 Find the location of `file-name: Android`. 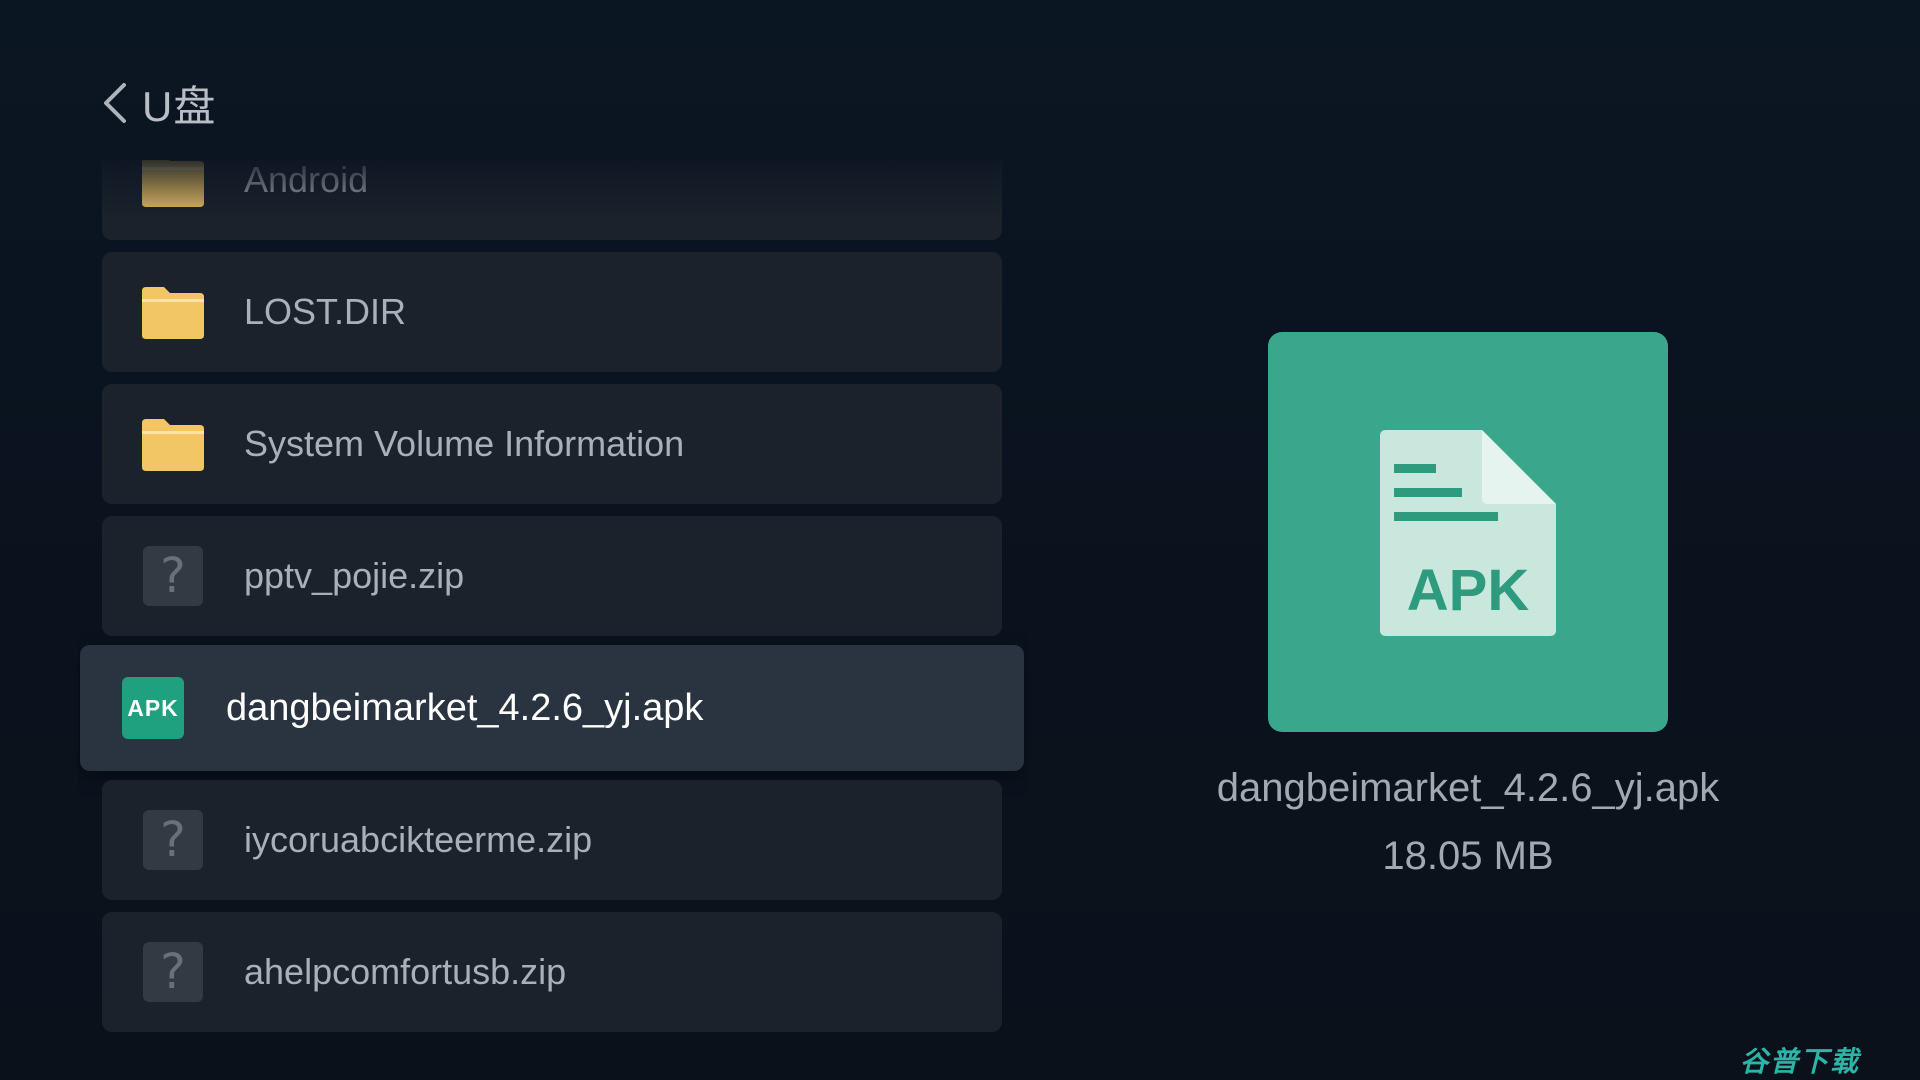

file-name: Android is located at coordinates (306, 180).